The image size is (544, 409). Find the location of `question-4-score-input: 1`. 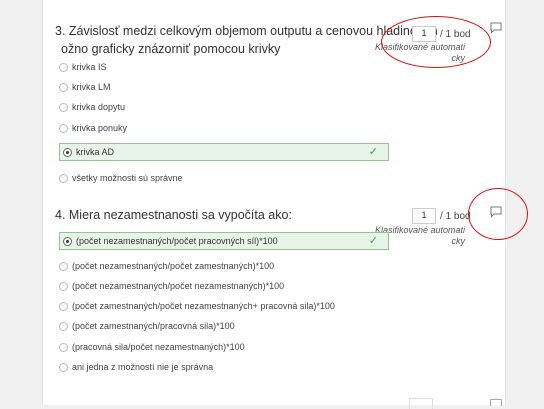

question-4-score-input: 1 is located at coordinates (424, 216).